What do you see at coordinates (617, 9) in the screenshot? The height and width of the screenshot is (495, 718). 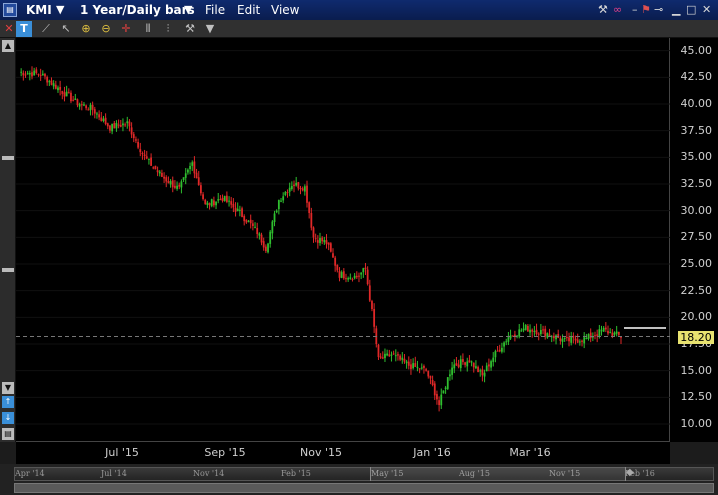 I see `link-icon: ∞` at bounding box center [617, 9].